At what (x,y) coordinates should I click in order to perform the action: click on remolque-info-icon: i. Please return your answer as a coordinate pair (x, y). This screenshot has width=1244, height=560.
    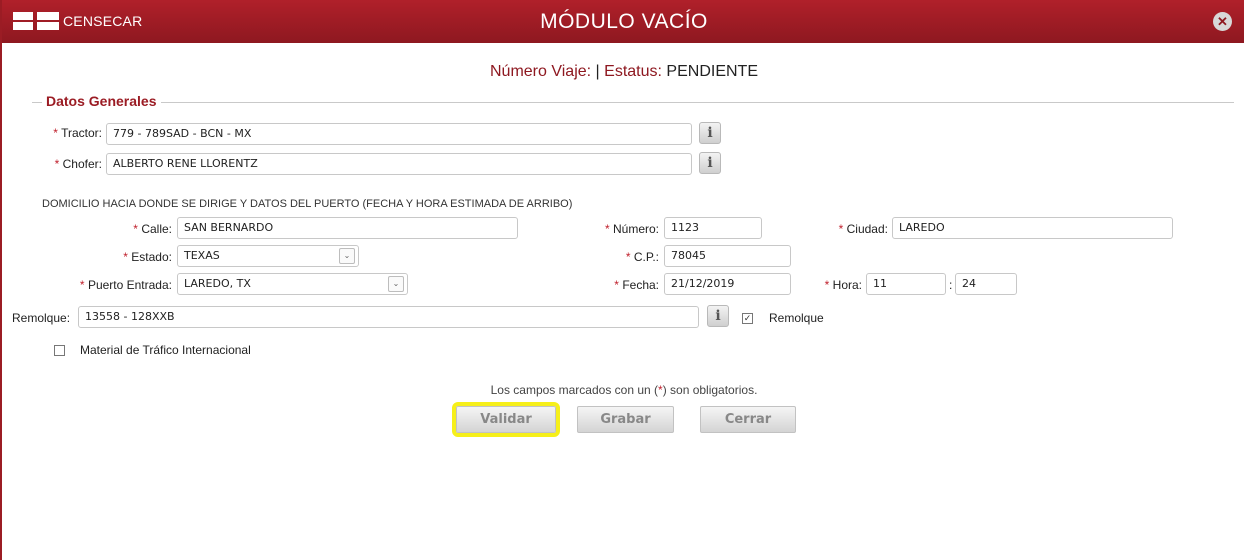
    Looking at the image, I should click on (718, 316).